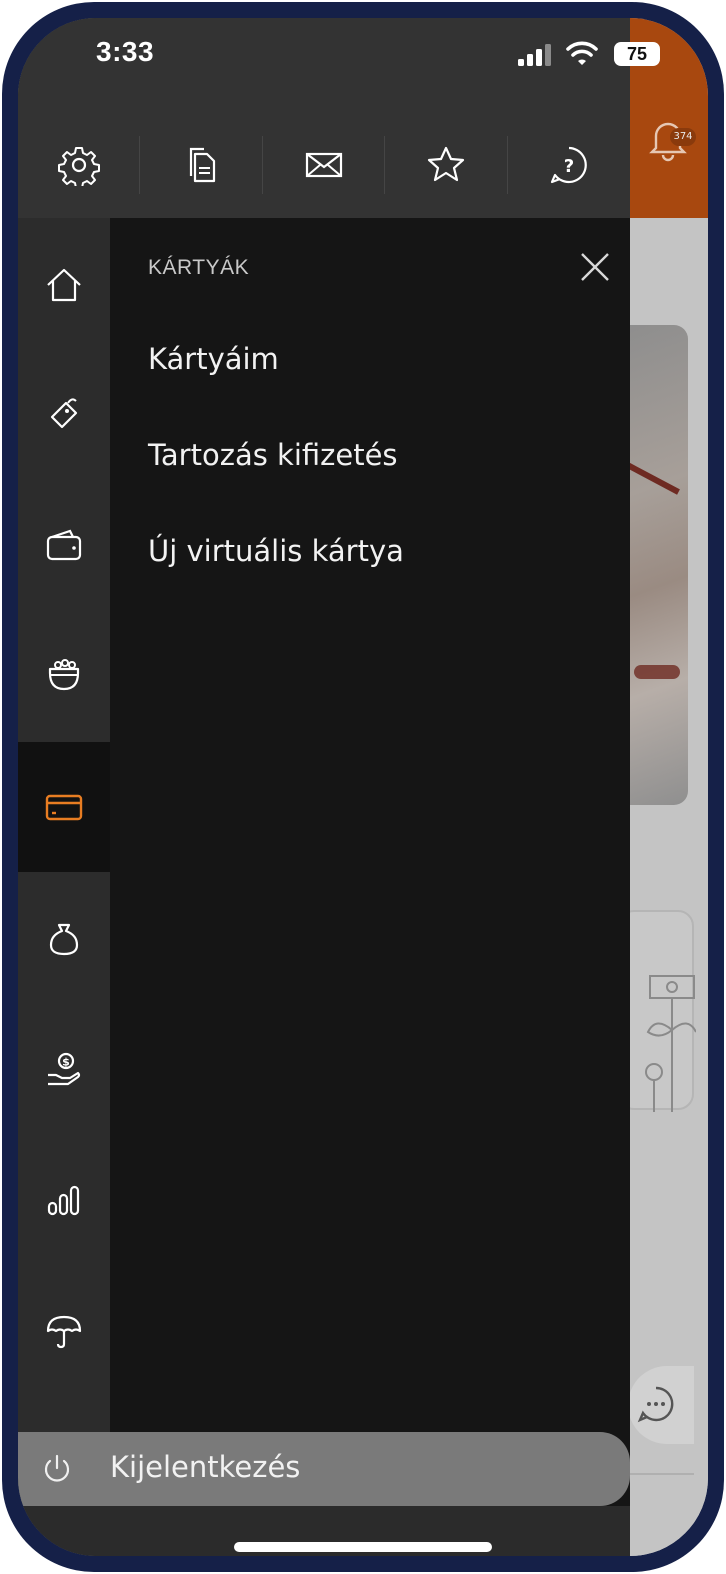 Image resolution: width=726 pixels, height=1574 pixels. I want to click on rail-item-loans: $, so click(64, 1069).